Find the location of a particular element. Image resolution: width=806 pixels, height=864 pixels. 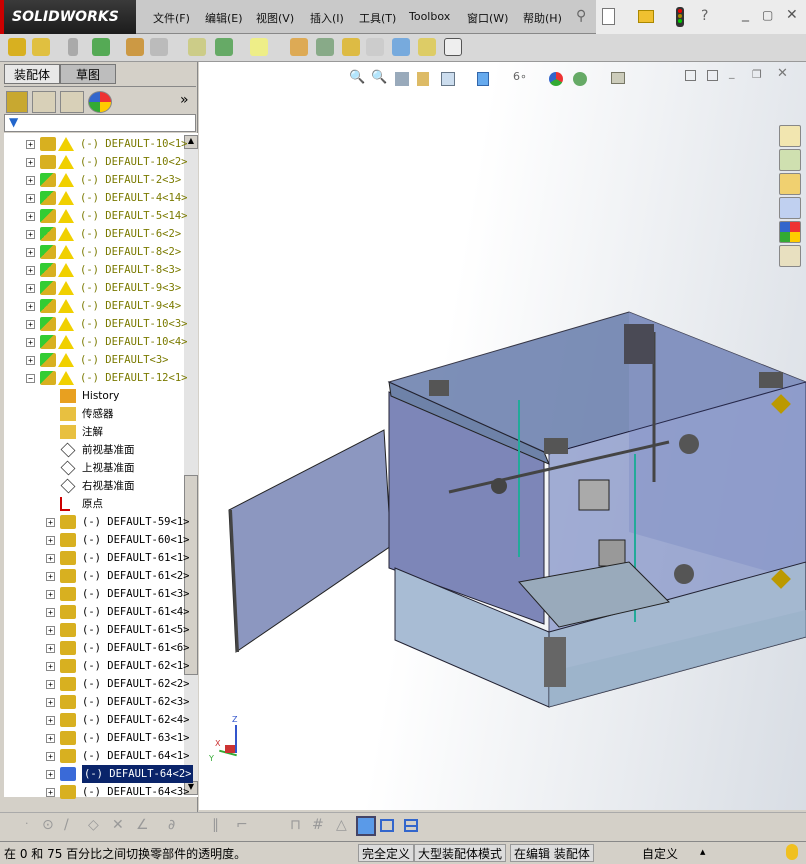

tree-item: + (-) DEFAULT-2<3> is located at coordinates (93, 180).